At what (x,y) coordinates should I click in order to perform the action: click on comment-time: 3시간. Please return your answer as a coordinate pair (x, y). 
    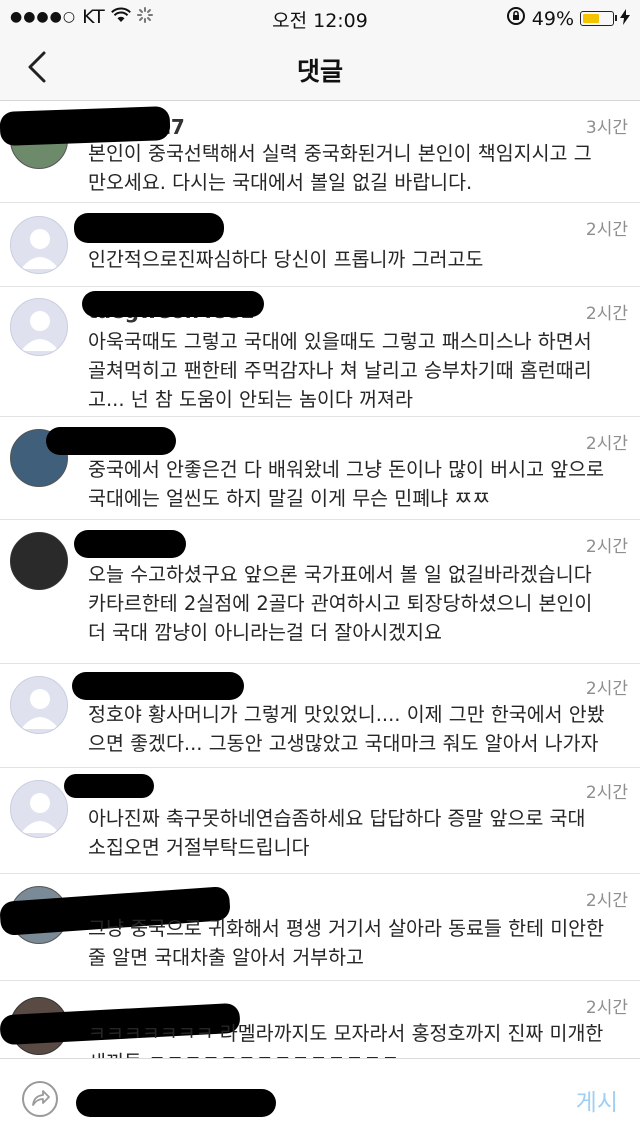
    Looking at the image, I should click on (606, 128).